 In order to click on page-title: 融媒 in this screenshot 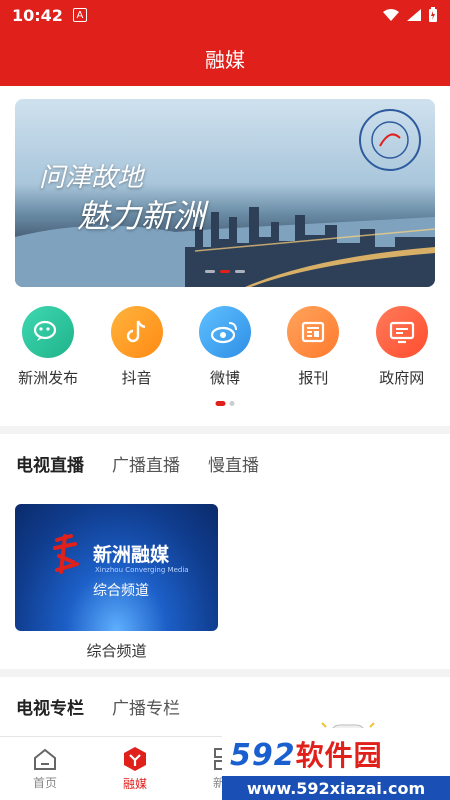, I will do `click(225, 59)`.